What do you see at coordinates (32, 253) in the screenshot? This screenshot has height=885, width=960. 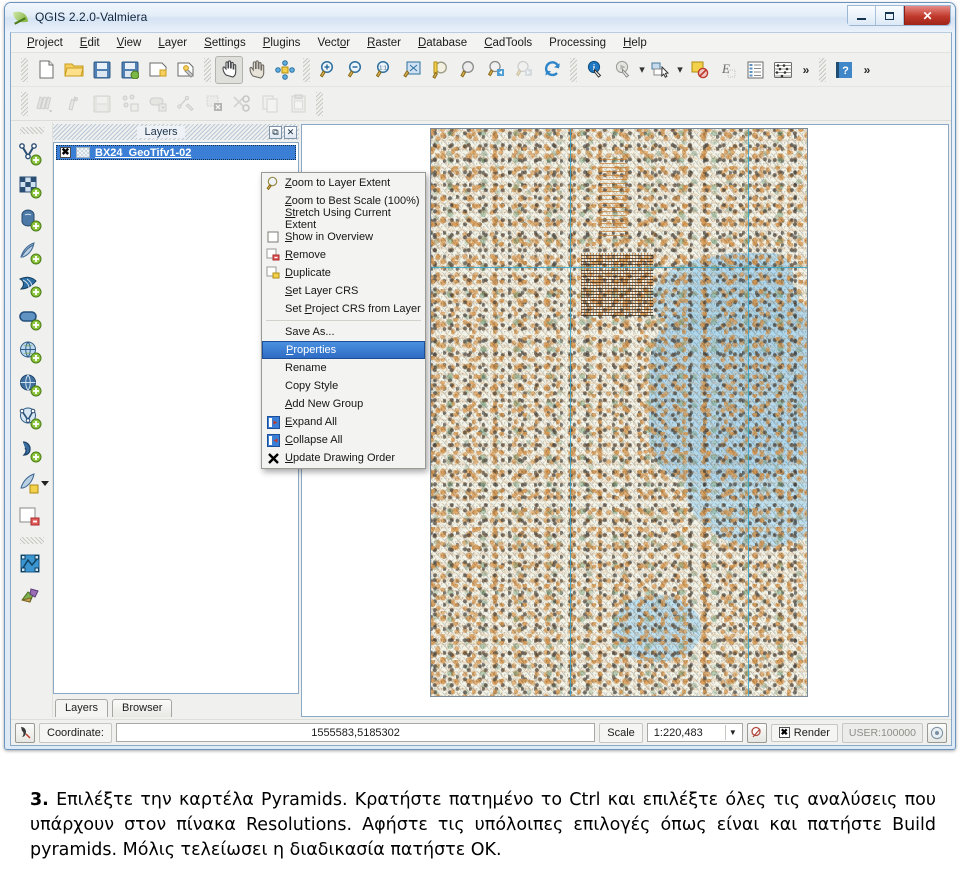 I see `add-spatialite-layer-icon` at bounding box center [32, 253].